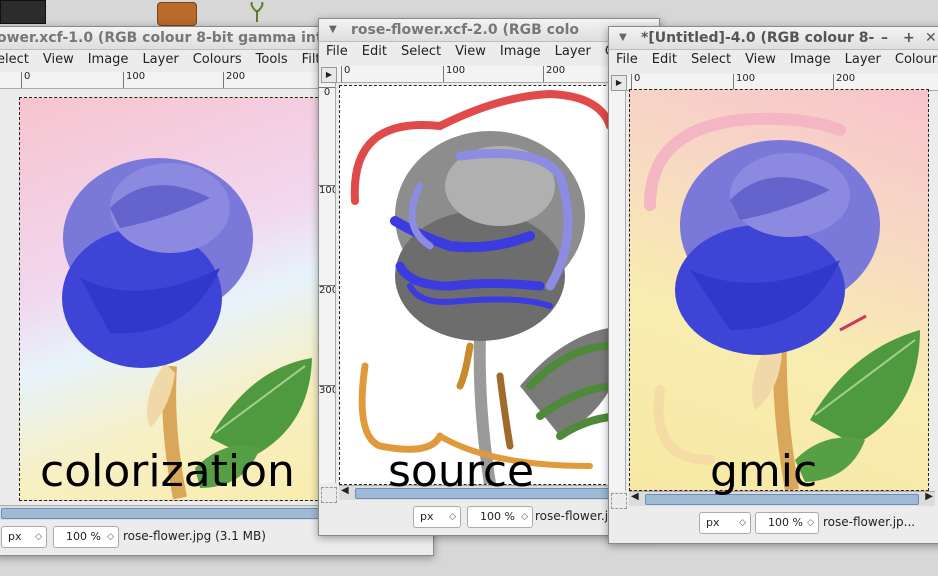 This screenshot has height=576, width=938. Describe the element at coordinates (764, 471) in the screenshot. I see `caption-gmic: gmic` at that location.